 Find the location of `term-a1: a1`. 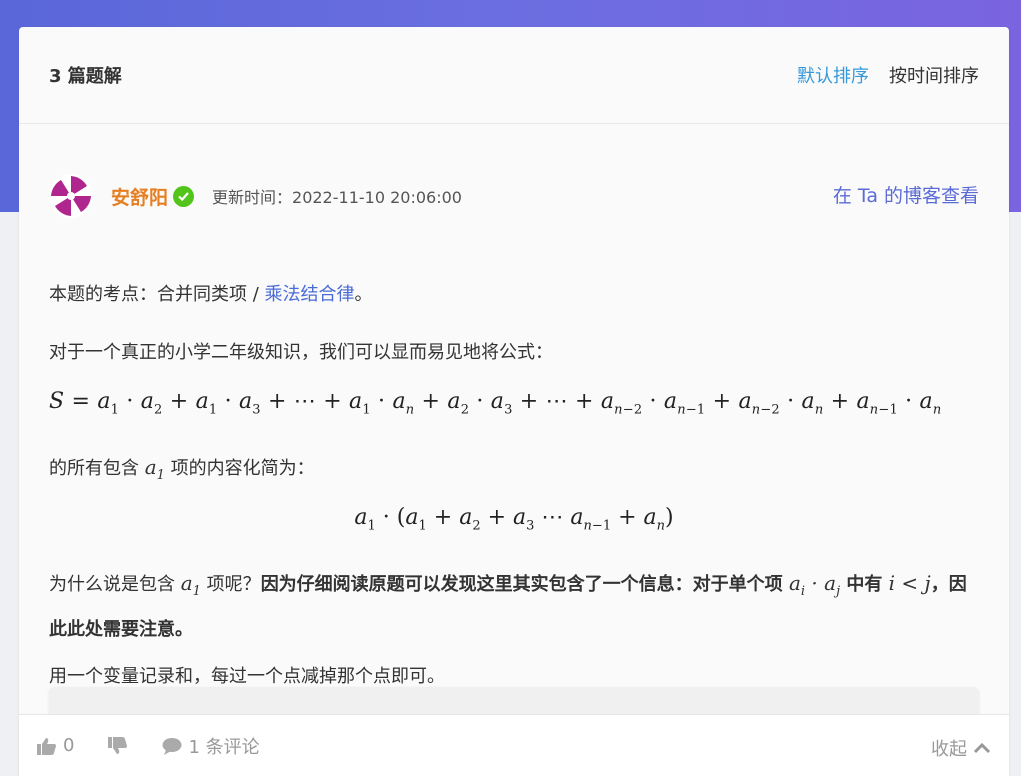

term-a1: a1 is located at coordinates (154, 469).